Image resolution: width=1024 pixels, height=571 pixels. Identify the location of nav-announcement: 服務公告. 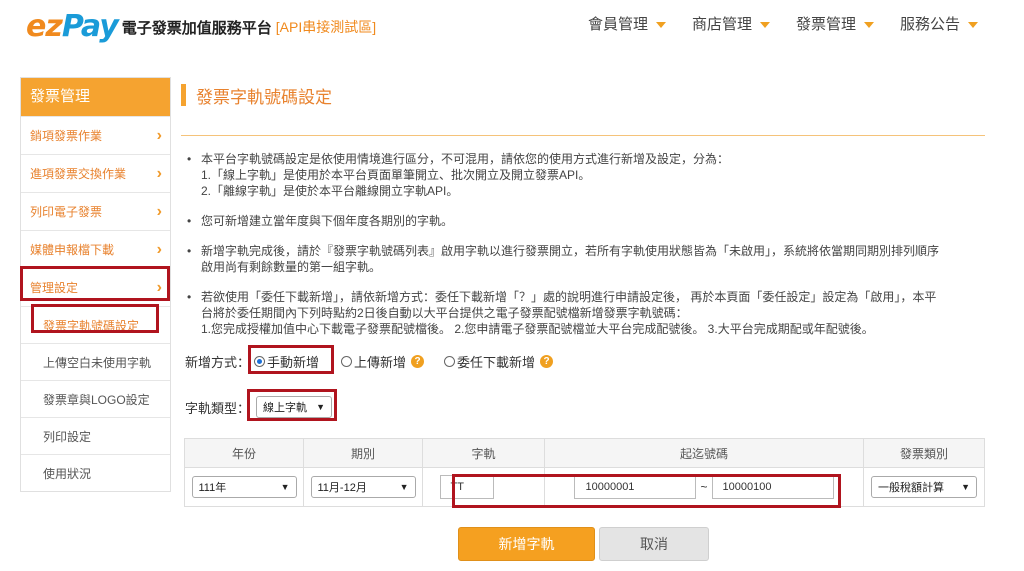
(939, 23).